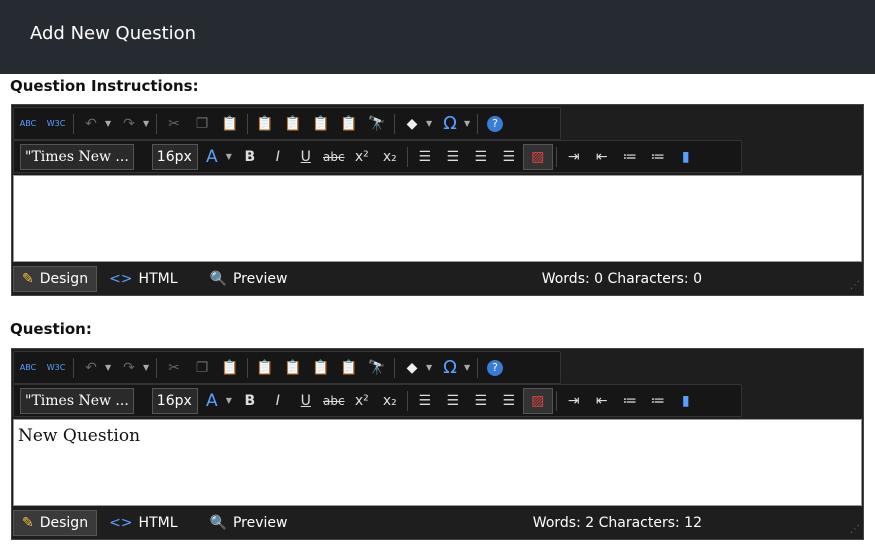 Image resolution: width=875 pixels, height=551 pixels. What do you see at coordinates (617, 523) in the screenshot?
I see `word-char-count: Words: 2 Characters: 12` at bounding box center [617, 523].